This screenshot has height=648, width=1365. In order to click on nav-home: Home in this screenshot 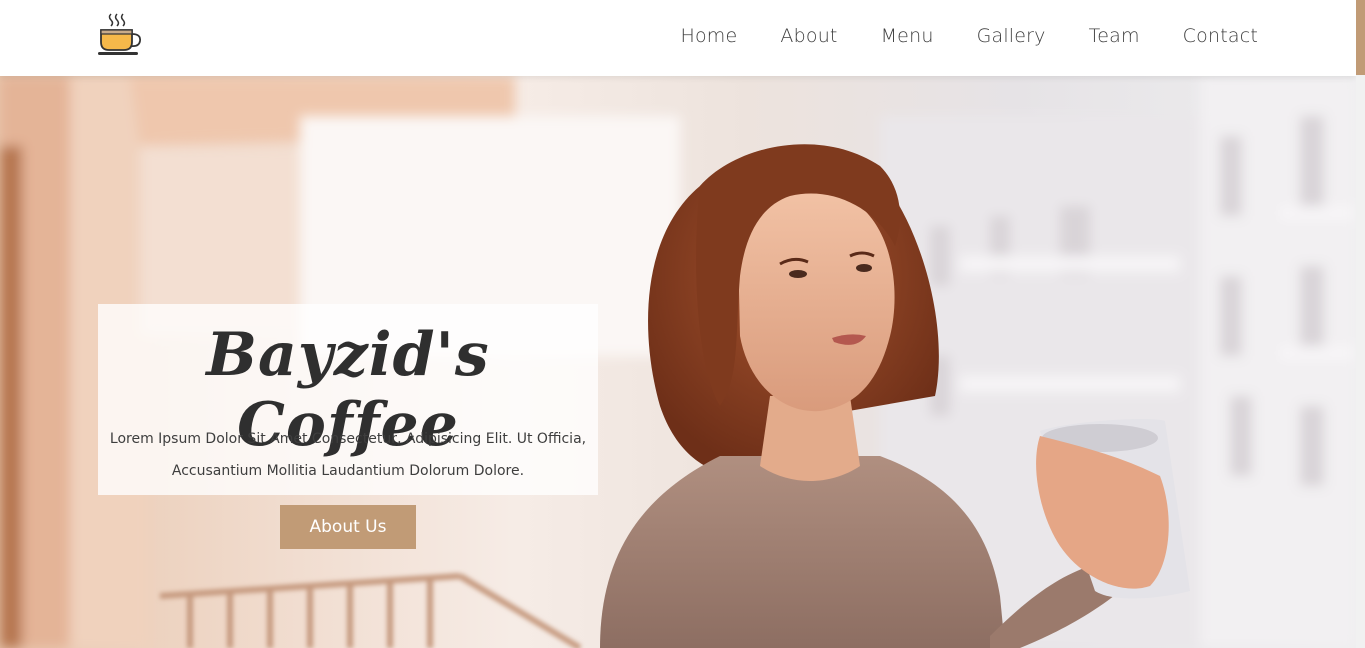, I will do `click(708, 36)`.